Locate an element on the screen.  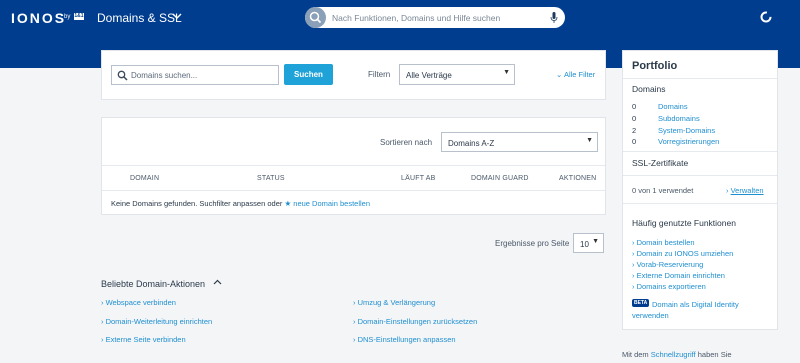
quick-access-link: Schnellzugriff is located at coordinates (673, 354).